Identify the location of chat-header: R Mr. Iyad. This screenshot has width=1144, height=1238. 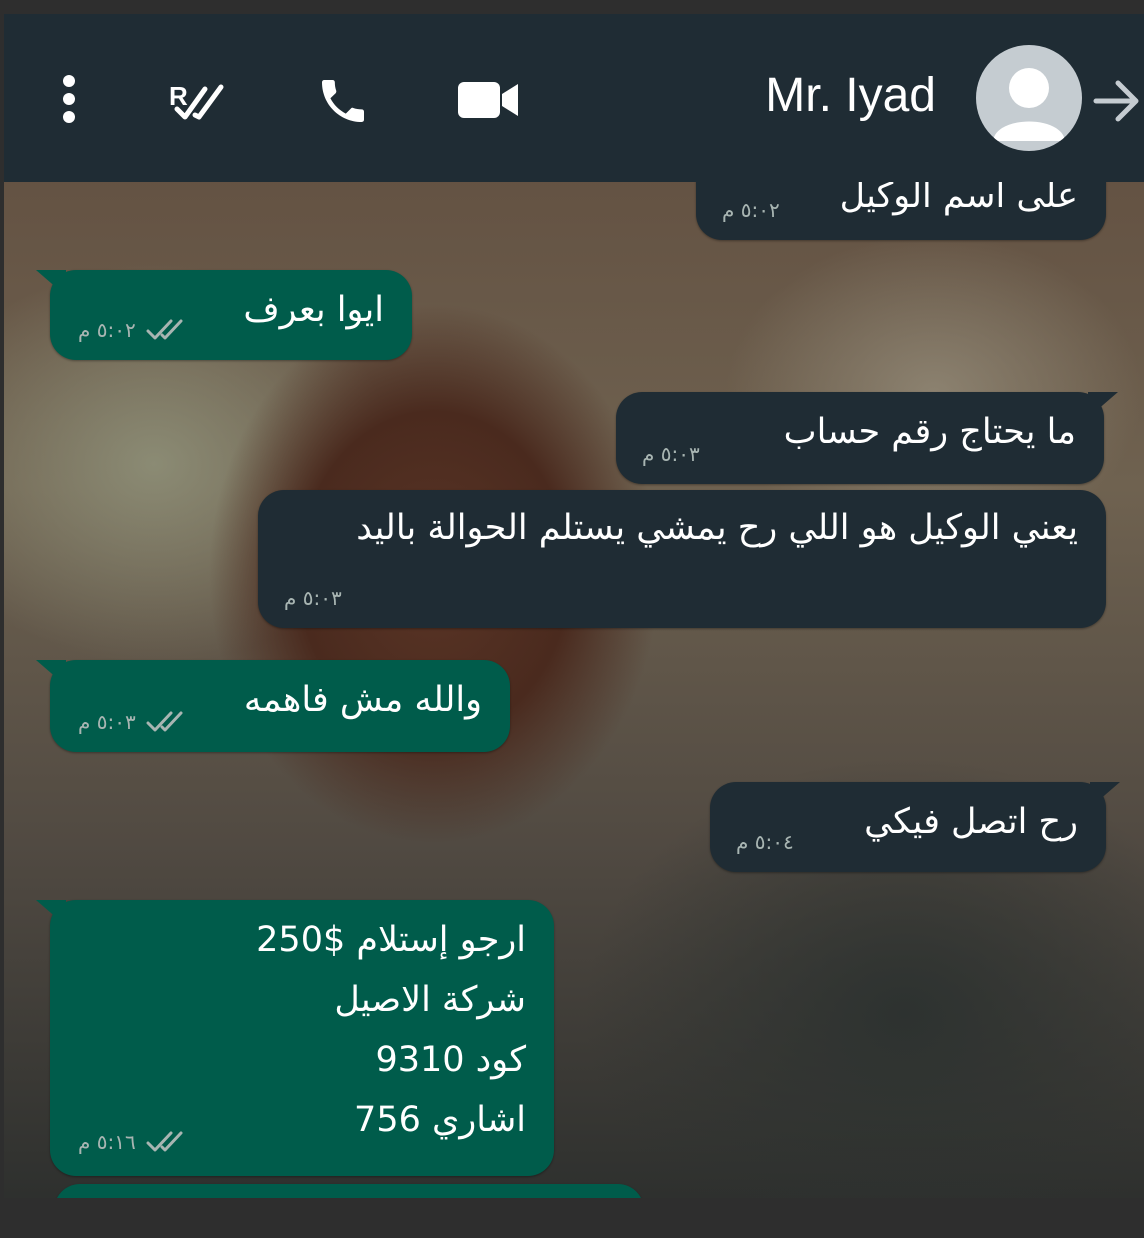
(574, 98).